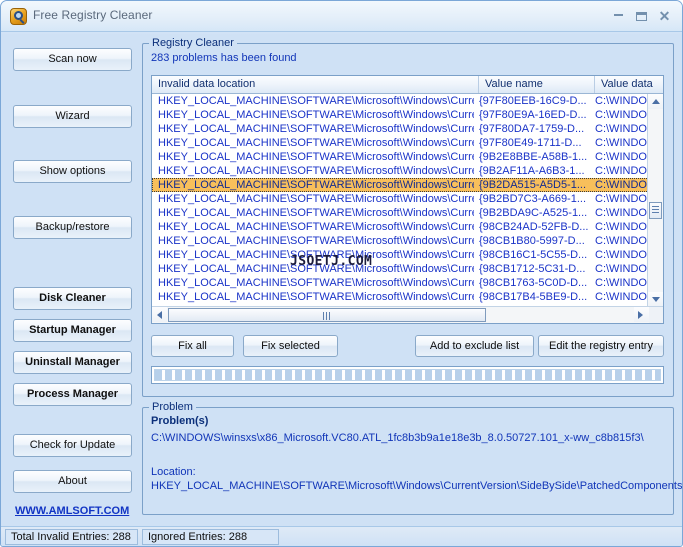  What do you see at coordinates (72, 171) in the screenshot?
I see `sidebar-item-show-options: Show options` at bounding box center [72, 171].